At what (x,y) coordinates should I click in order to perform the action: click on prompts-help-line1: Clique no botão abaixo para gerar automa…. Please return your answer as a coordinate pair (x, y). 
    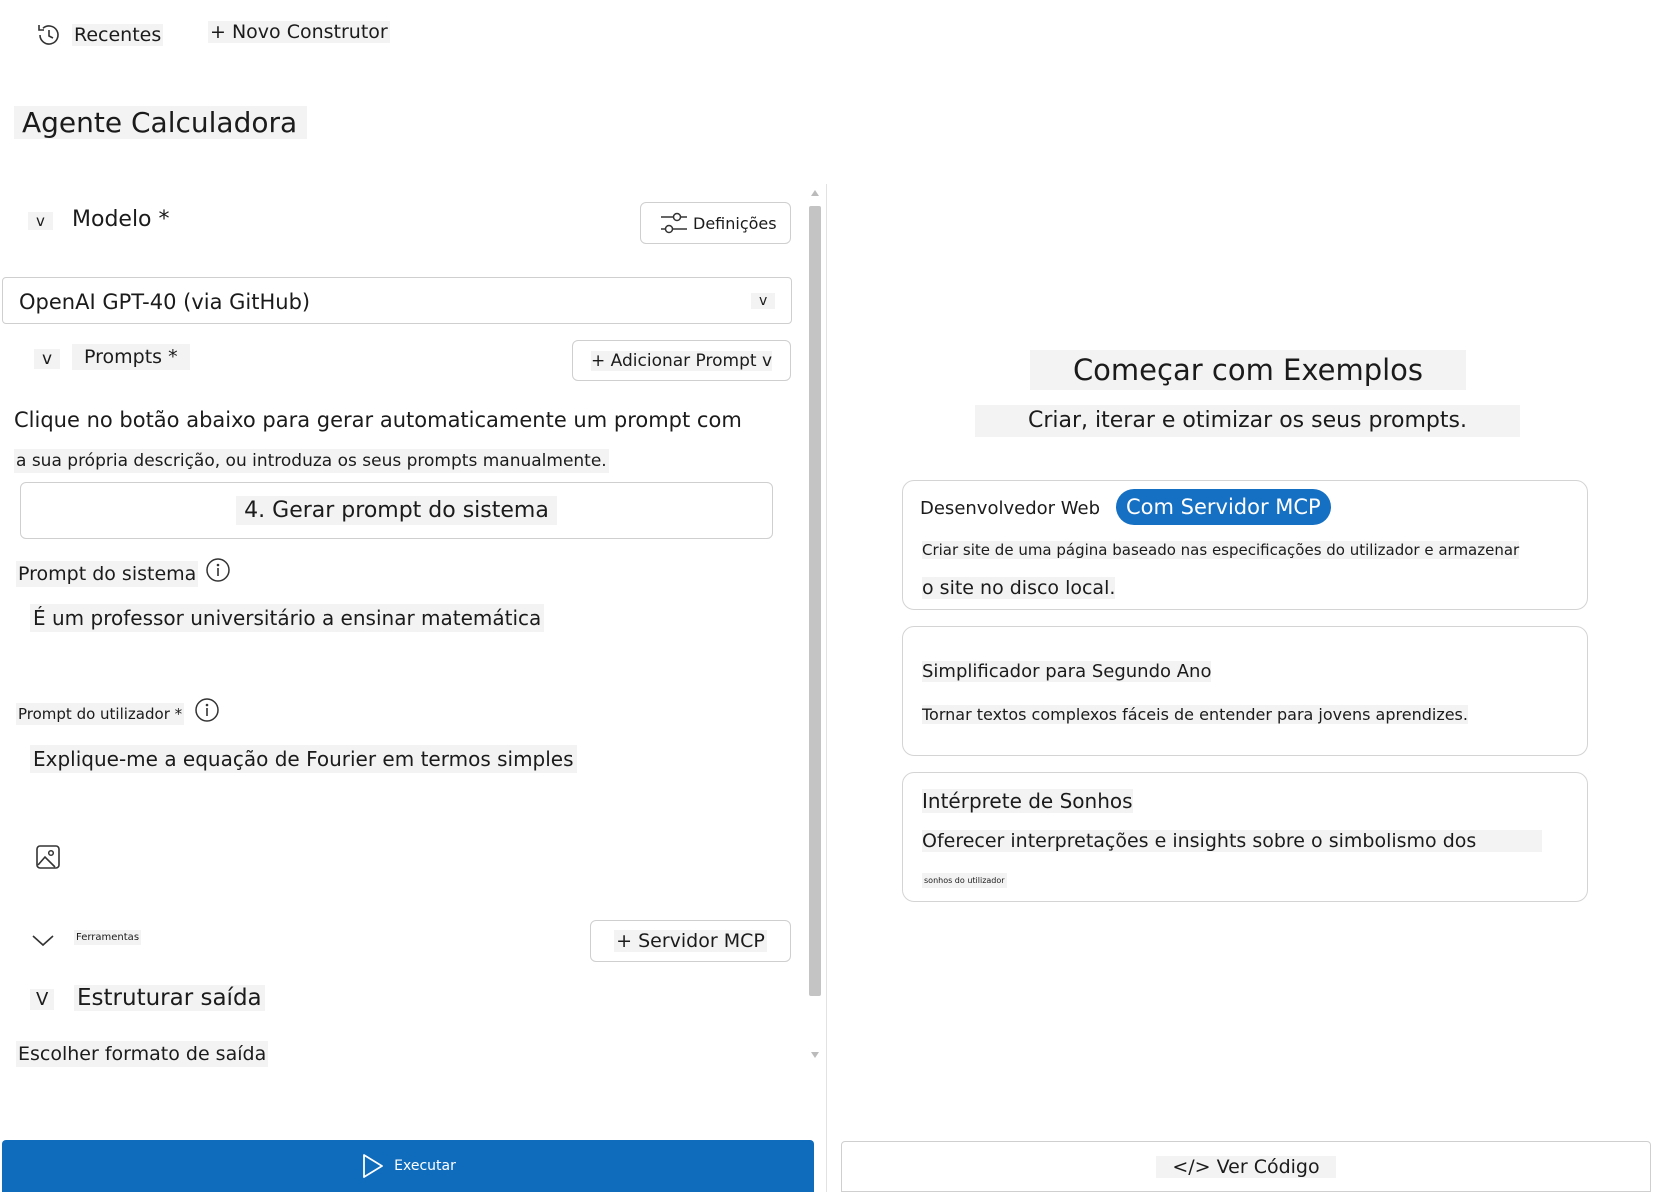
    Looking at the image, I should click on (378, 420).